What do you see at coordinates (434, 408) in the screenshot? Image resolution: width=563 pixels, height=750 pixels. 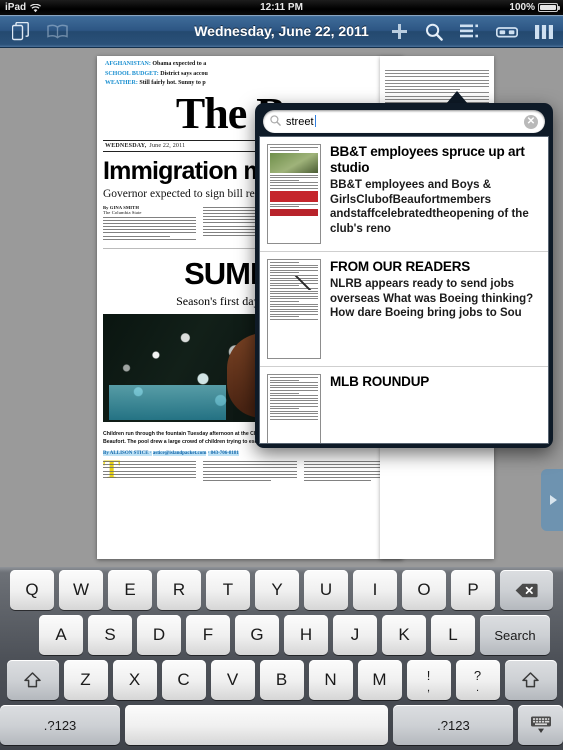 I see `result-body: MLB ROUNDUP` at bounding box center [434, 408].